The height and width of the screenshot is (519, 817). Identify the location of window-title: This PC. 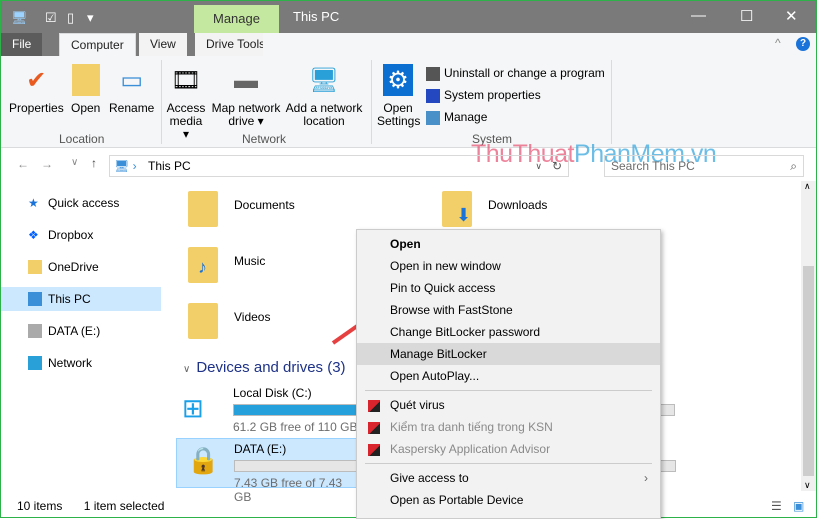
(316, 16).